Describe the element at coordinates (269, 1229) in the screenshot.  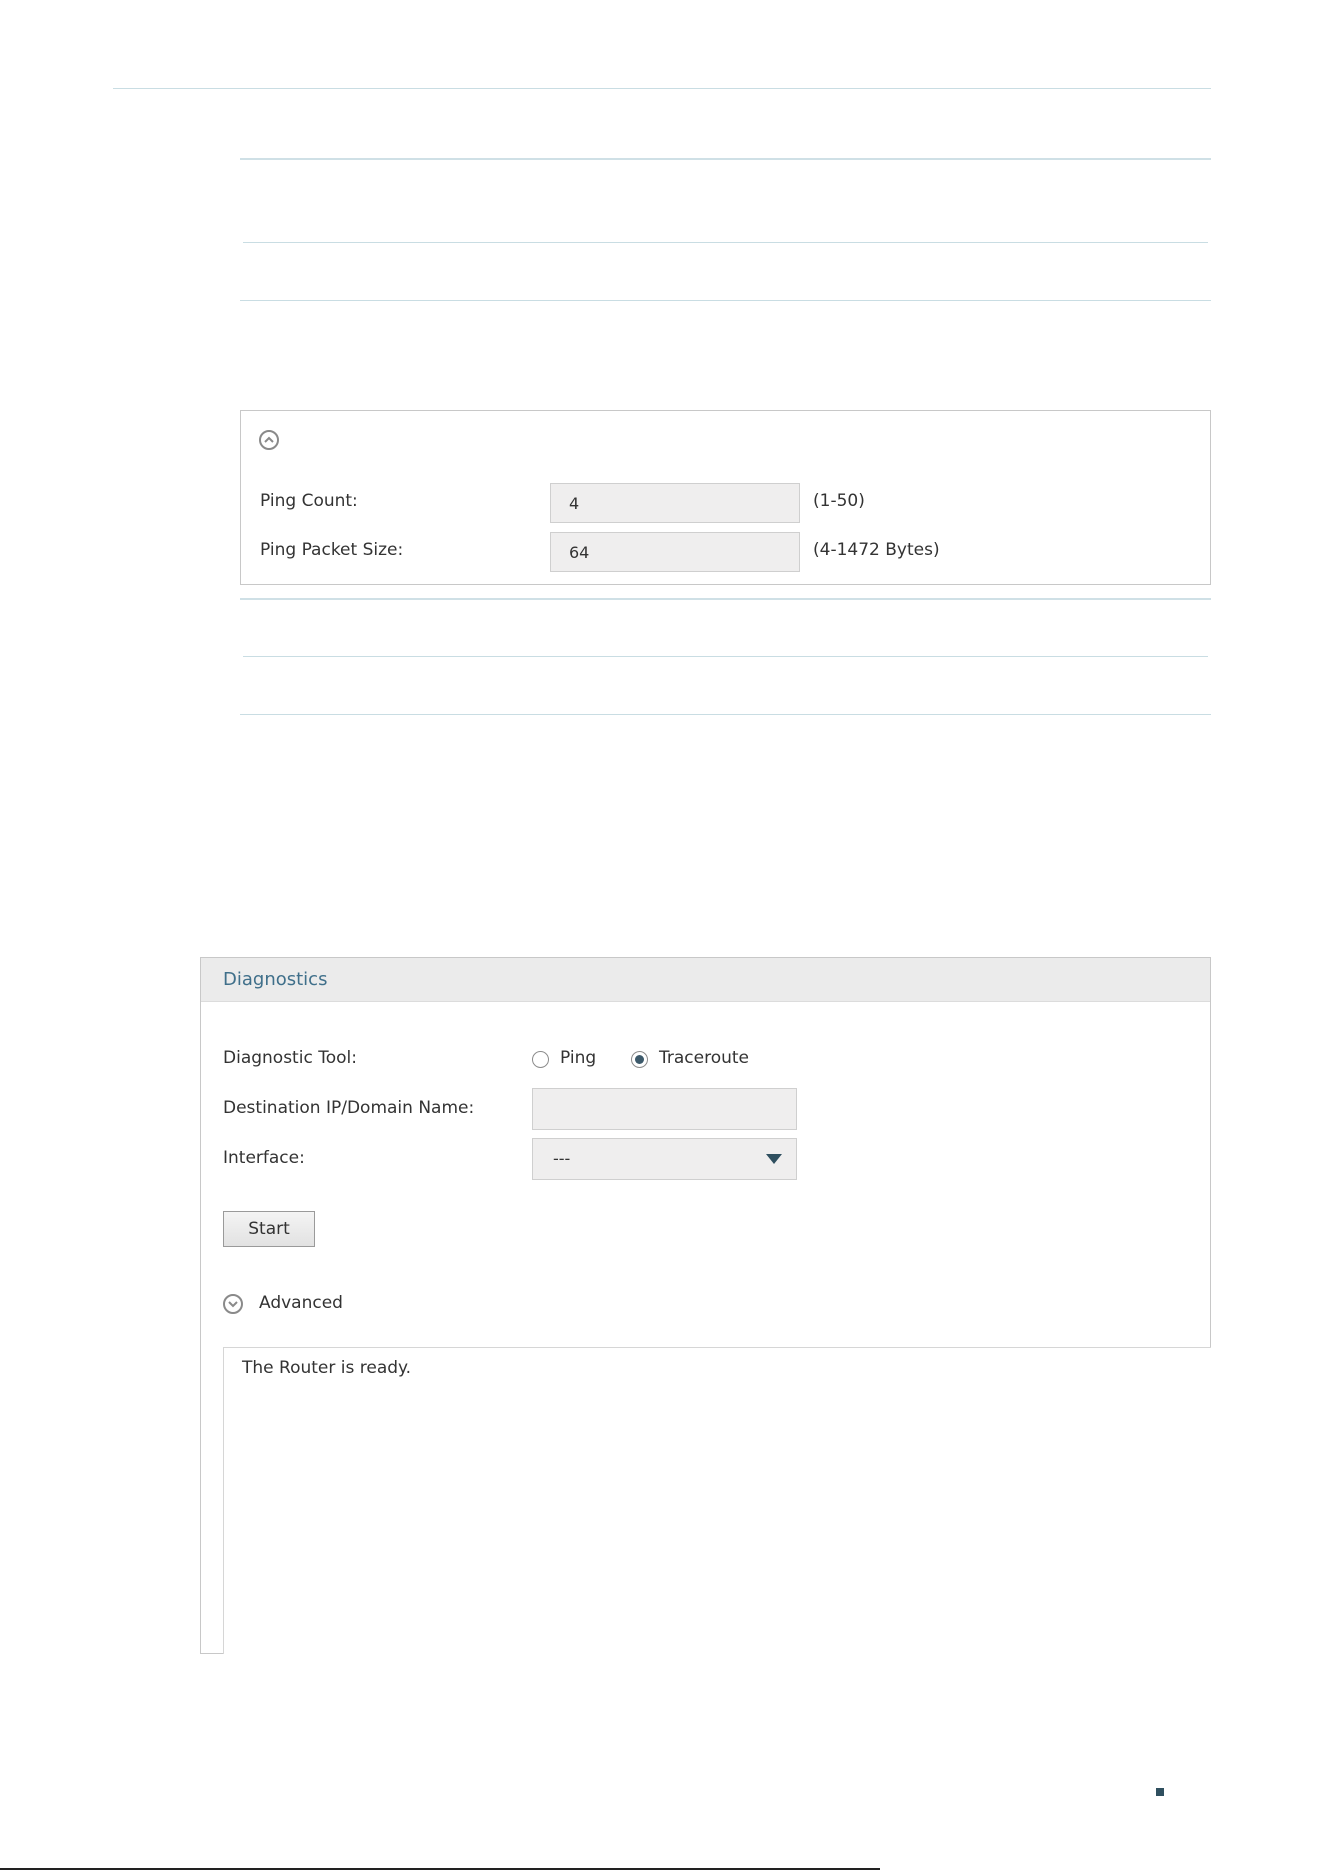
I see `start-button: Start` at that location.